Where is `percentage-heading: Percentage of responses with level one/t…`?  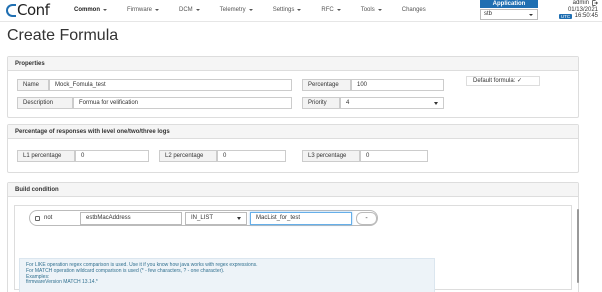 percentage-heading: Percentage of responses with level one/t… is located at coordinates (293, 132).